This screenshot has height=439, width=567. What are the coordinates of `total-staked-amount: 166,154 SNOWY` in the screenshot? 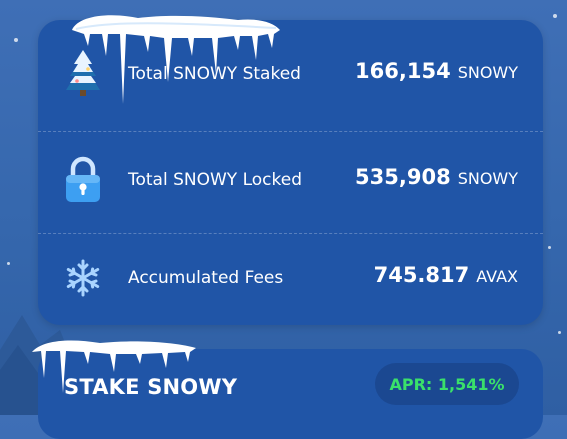 It's located at (436, 71).